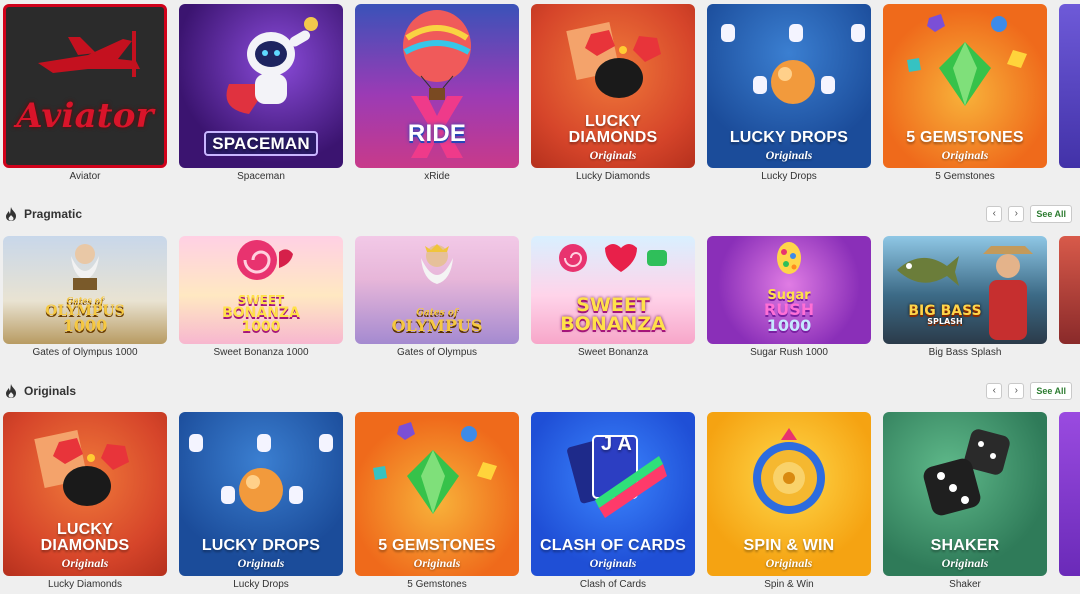 This screenshot has height=594, width=1080. What do you see at coordinates (85, 116) in the screenshot?
I see `game-art-title: Aviator` at bounding box center [85, 116].